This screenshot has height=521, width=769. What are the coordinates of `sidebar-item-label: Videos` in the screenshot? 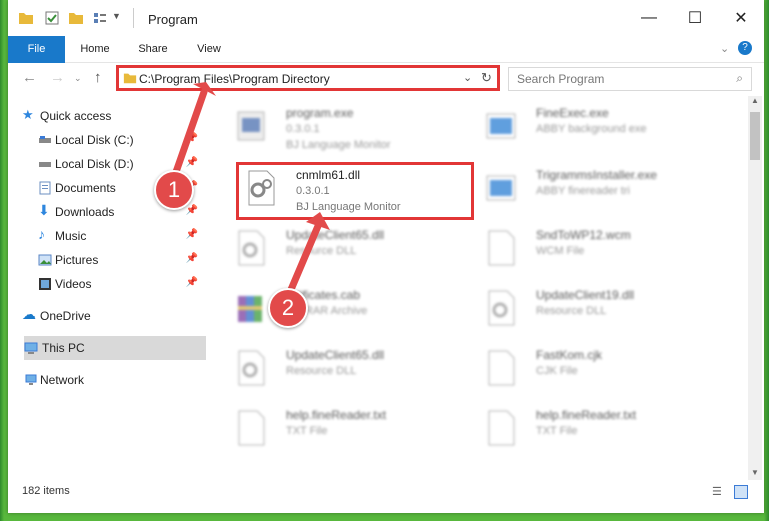 It's located at (73, 284).